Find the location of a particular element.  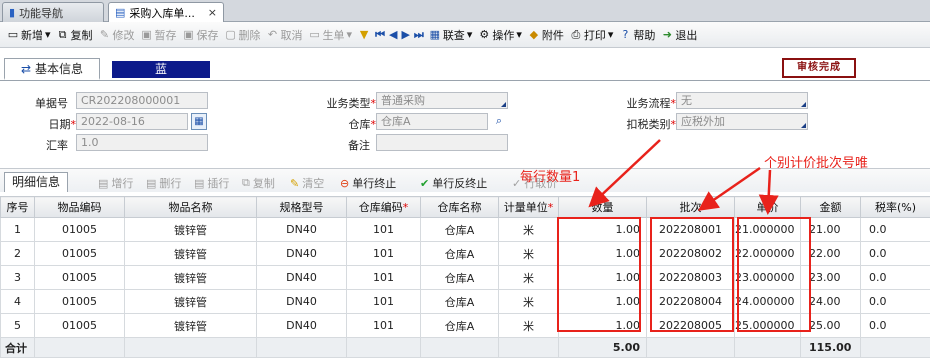

arrow-to-price is located at coordinates (769, 190).